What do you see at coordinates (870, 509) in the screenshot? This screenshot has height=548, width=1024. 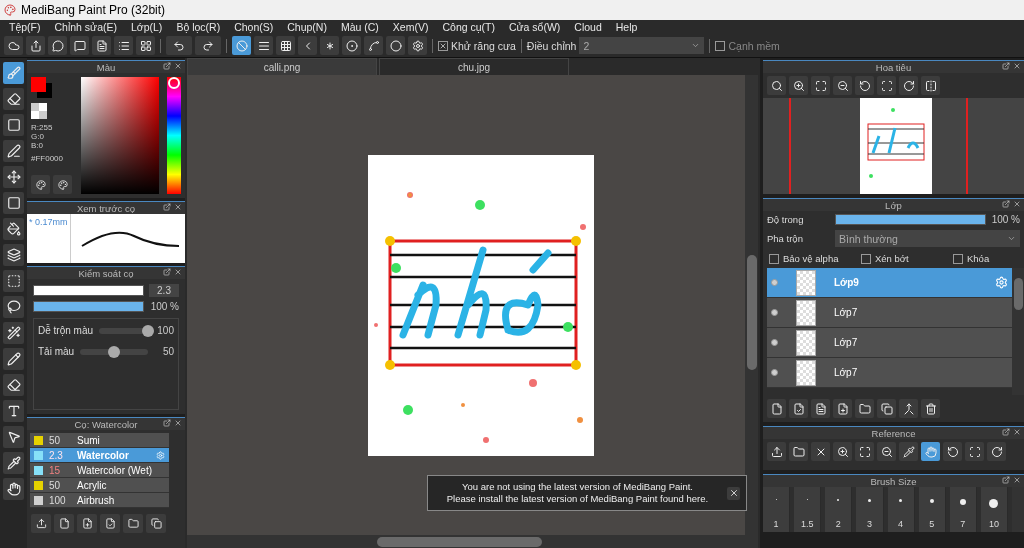 I see `brush-size-cell: 3` at bounding box center [870, 509].